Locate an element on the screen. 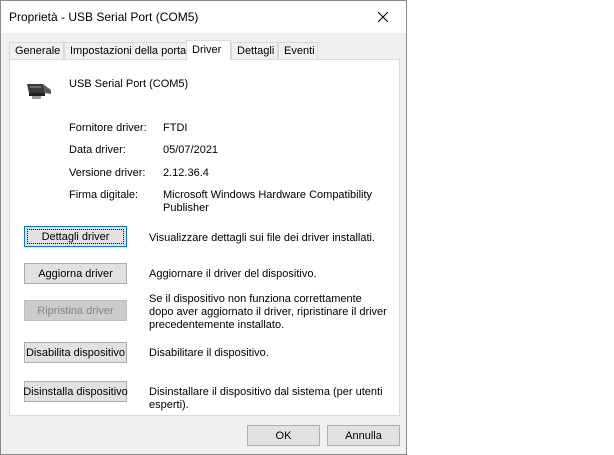  title-bar: Proprietà - USB Serial Port (COM5) is located at coordinates (203, 17).